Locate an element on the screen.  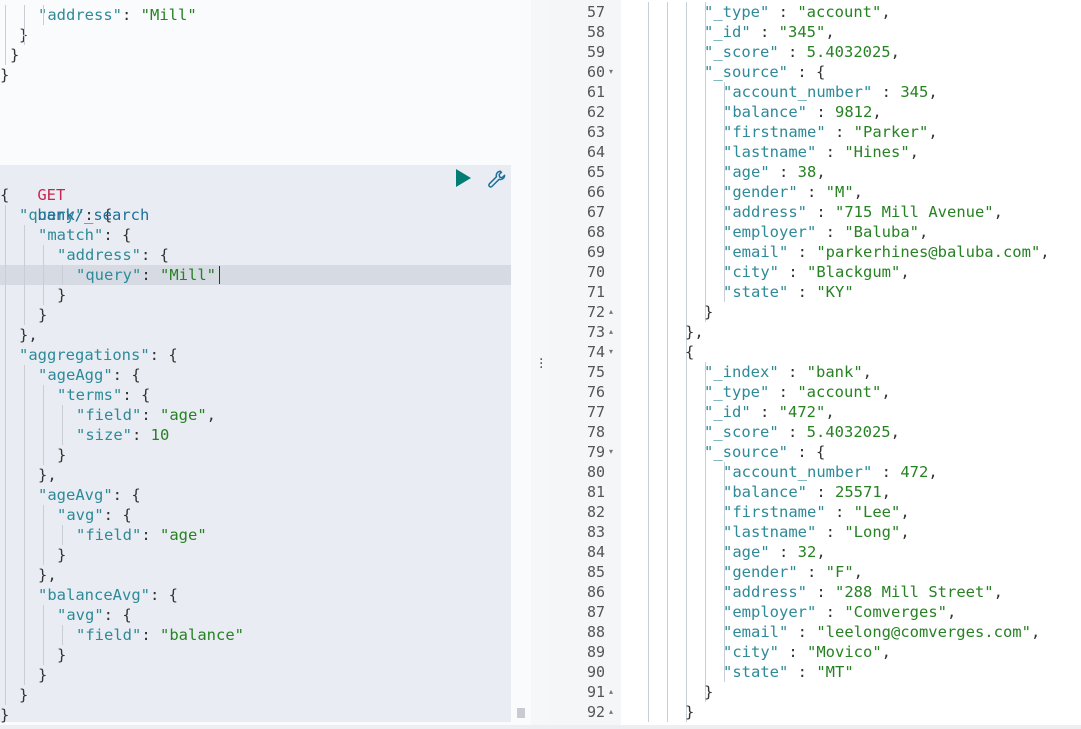
response-line: }, is located at coordinates (694, 332).